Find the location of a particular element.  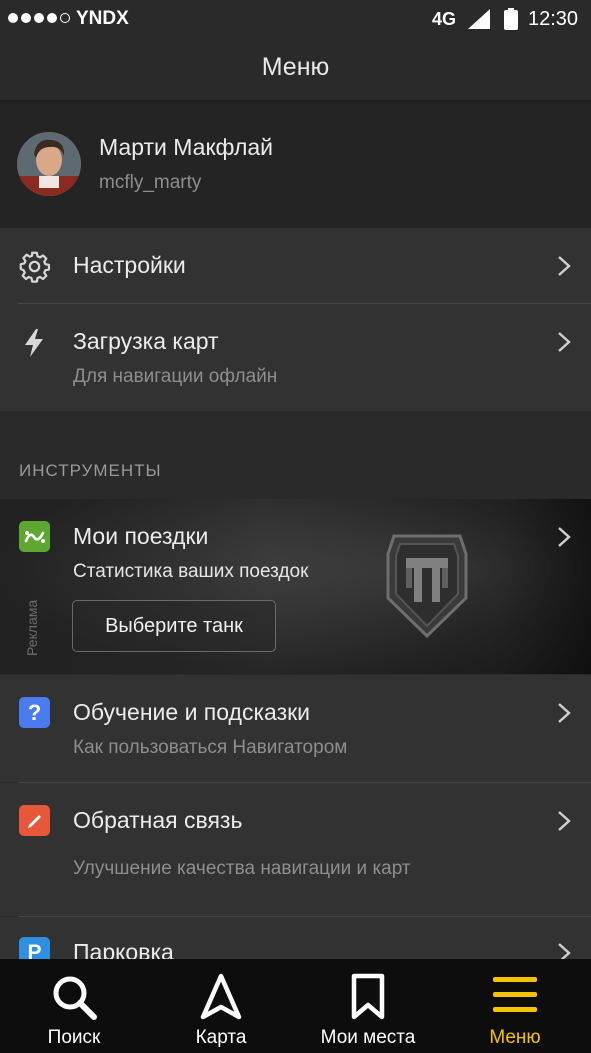

ad-label: Реклама is located at coordinates (32, 627).